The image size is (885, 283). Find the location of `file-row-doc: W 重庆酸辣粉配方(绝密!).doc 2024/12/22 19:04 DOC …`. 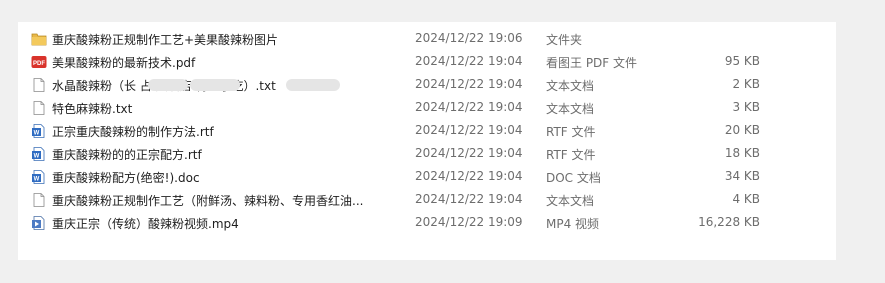

file-row-doc: W 重庆酸辣粉配方(绝密!).doc 2024/12/22 19:04 DOC … is located at coordinates (418, 176).